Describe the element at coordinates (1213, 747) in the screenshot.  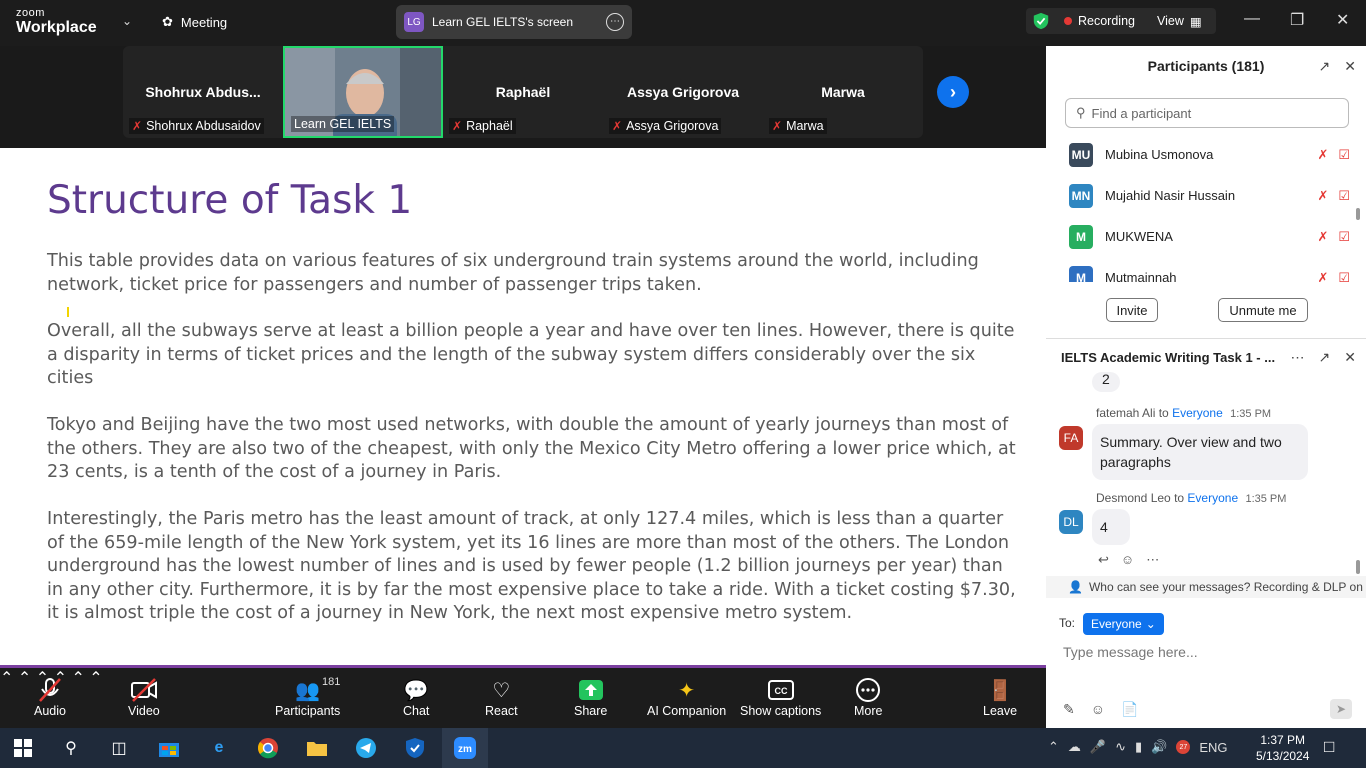
I see `language-indicator: ENG` at that location.